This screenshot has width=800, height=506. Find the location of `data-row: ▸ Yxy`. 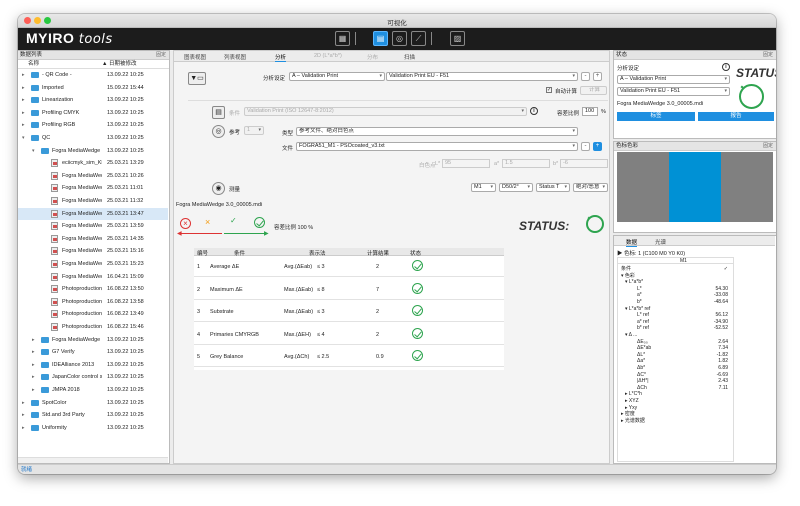

data-row: ▸ Yxy is located at coordinates (697, 408).